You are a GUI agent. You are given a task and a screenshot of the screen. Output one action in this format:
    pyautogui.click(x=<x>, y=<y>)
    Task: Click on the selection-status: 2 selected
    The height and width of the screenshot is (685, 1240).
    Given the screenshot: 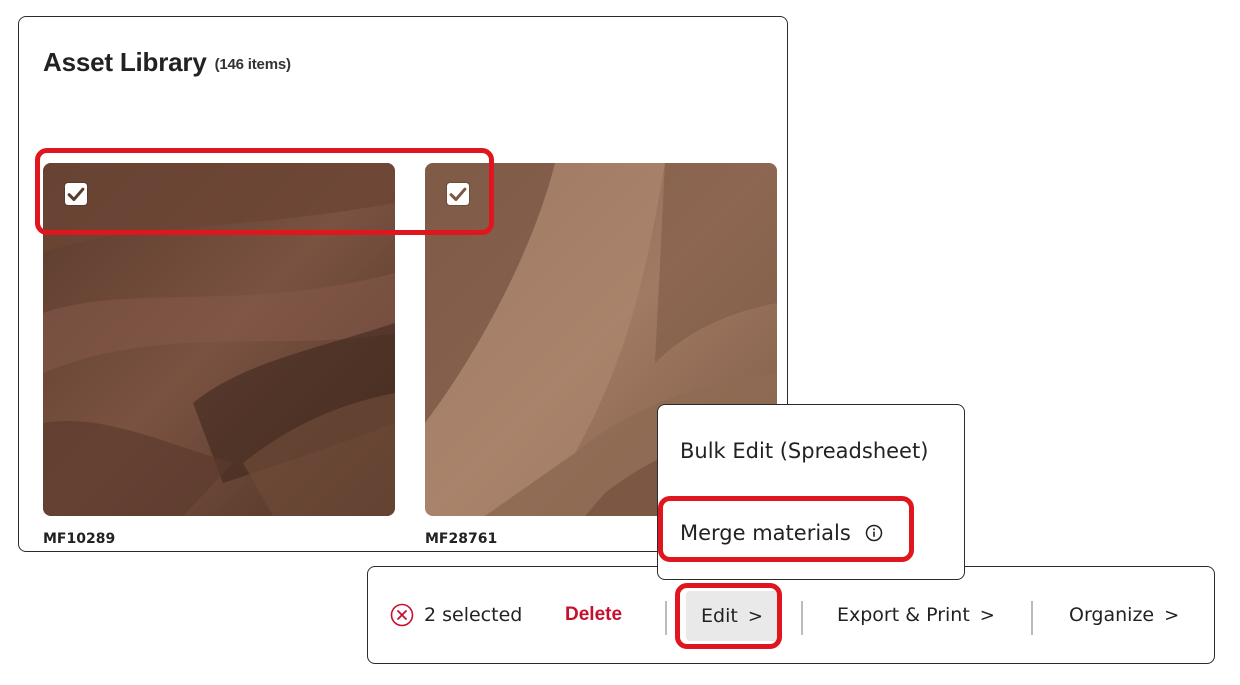 What is the action you would take?
    pyautogui.click(x=456, y=615)
    